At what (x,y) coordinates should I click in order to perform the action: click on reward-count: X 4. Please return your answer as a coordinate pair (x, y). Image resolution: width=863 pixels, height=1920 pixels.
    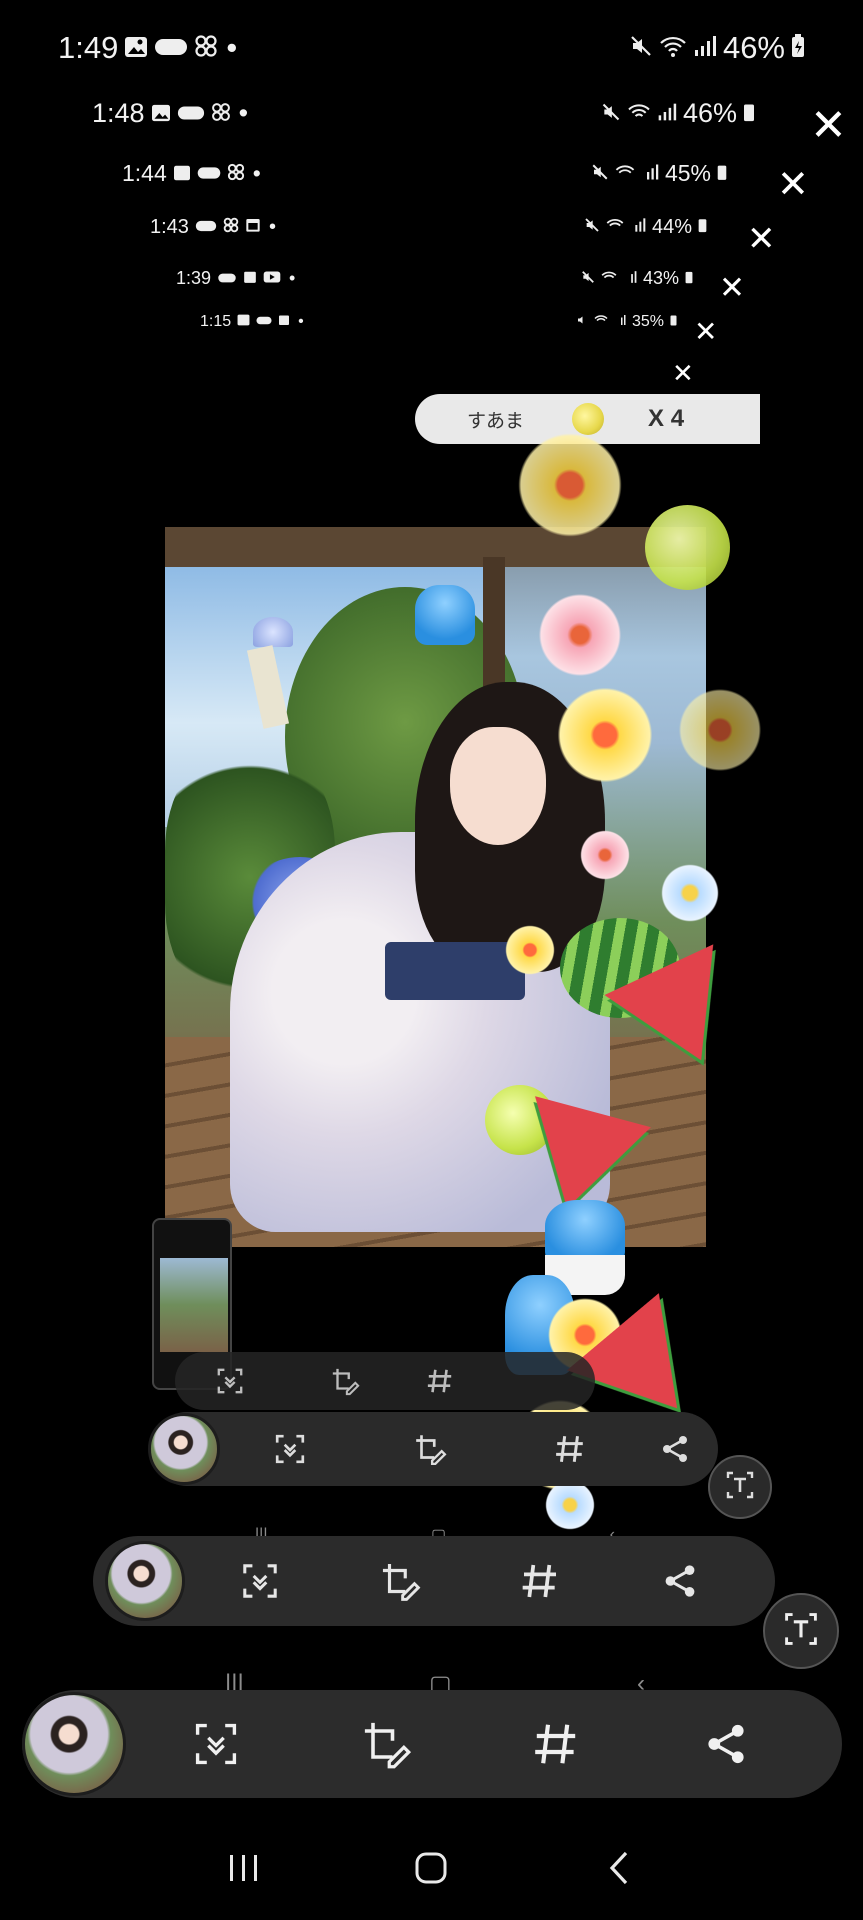
    Looking at the image, I should click on (666, 418).